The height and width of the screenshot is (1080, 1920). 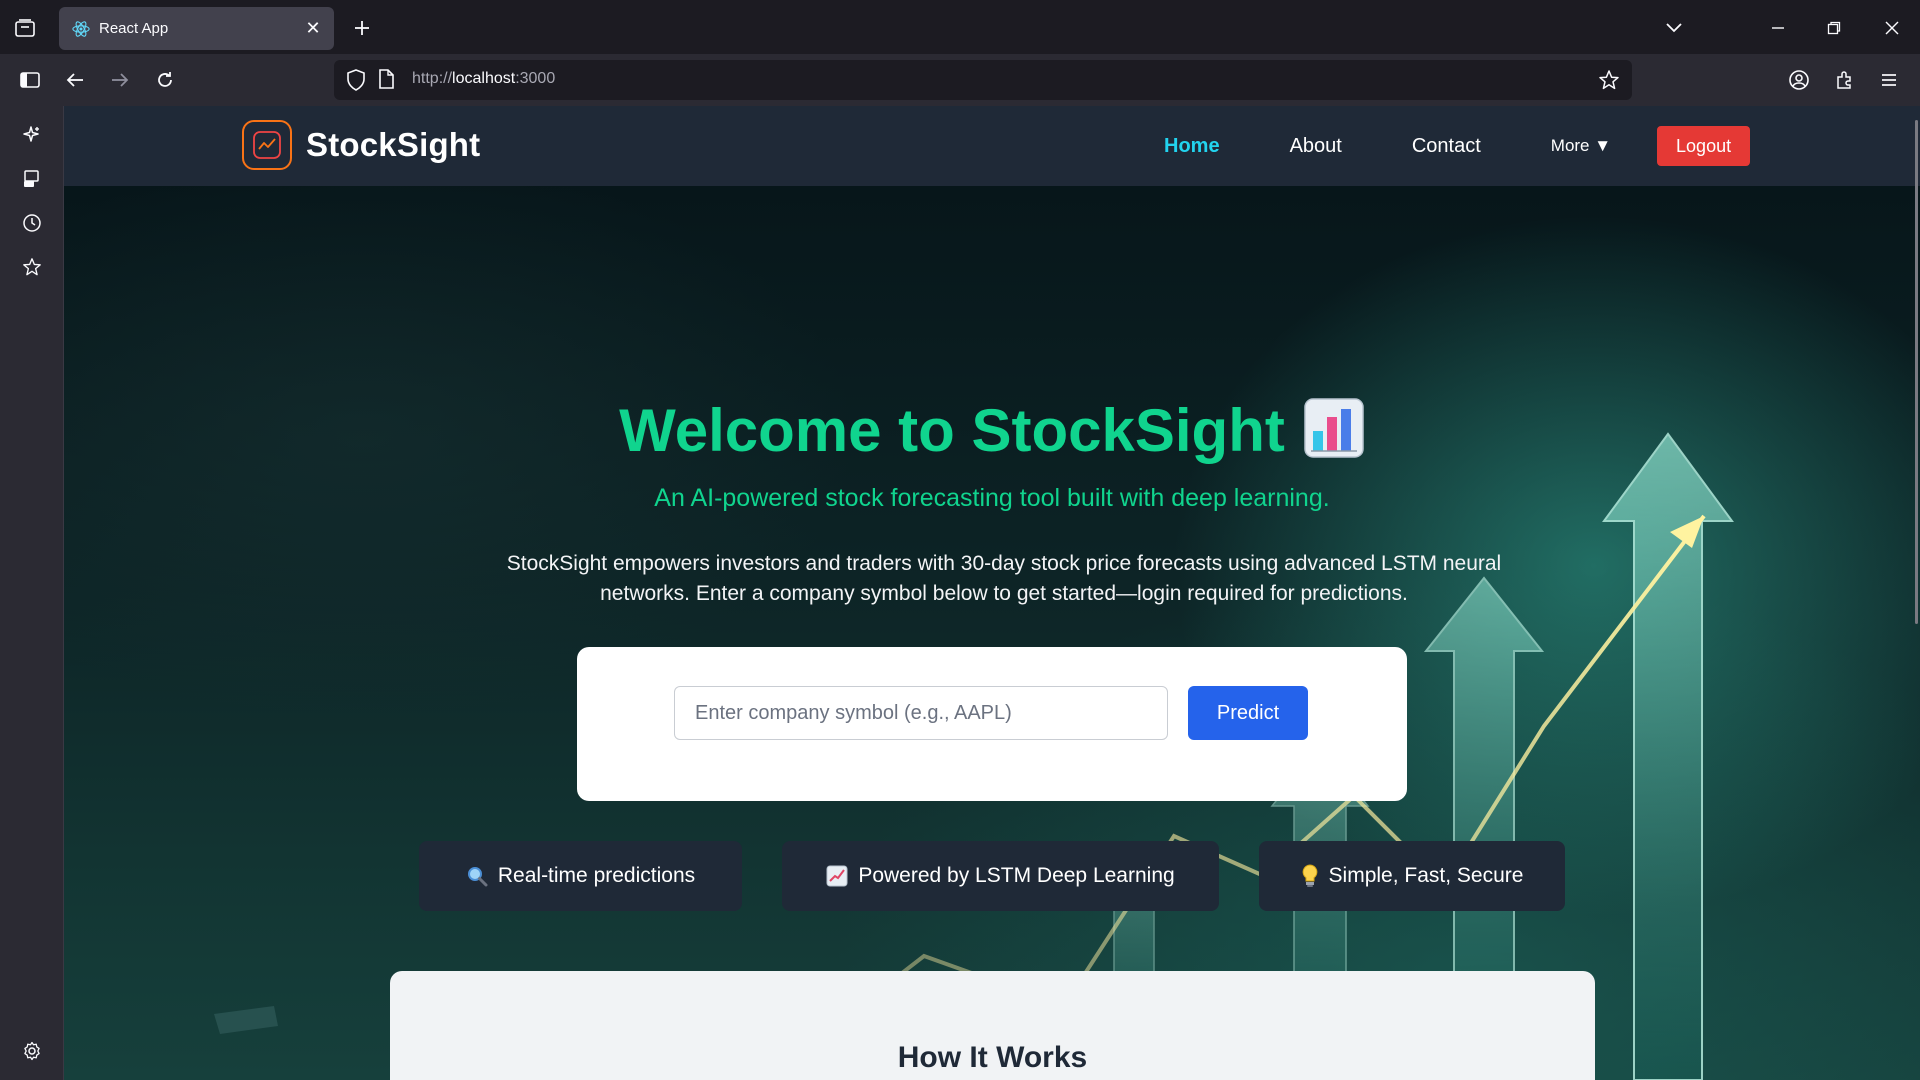 I want to click on how-it-works-title: How It Works, so click(x=992, y=1057).